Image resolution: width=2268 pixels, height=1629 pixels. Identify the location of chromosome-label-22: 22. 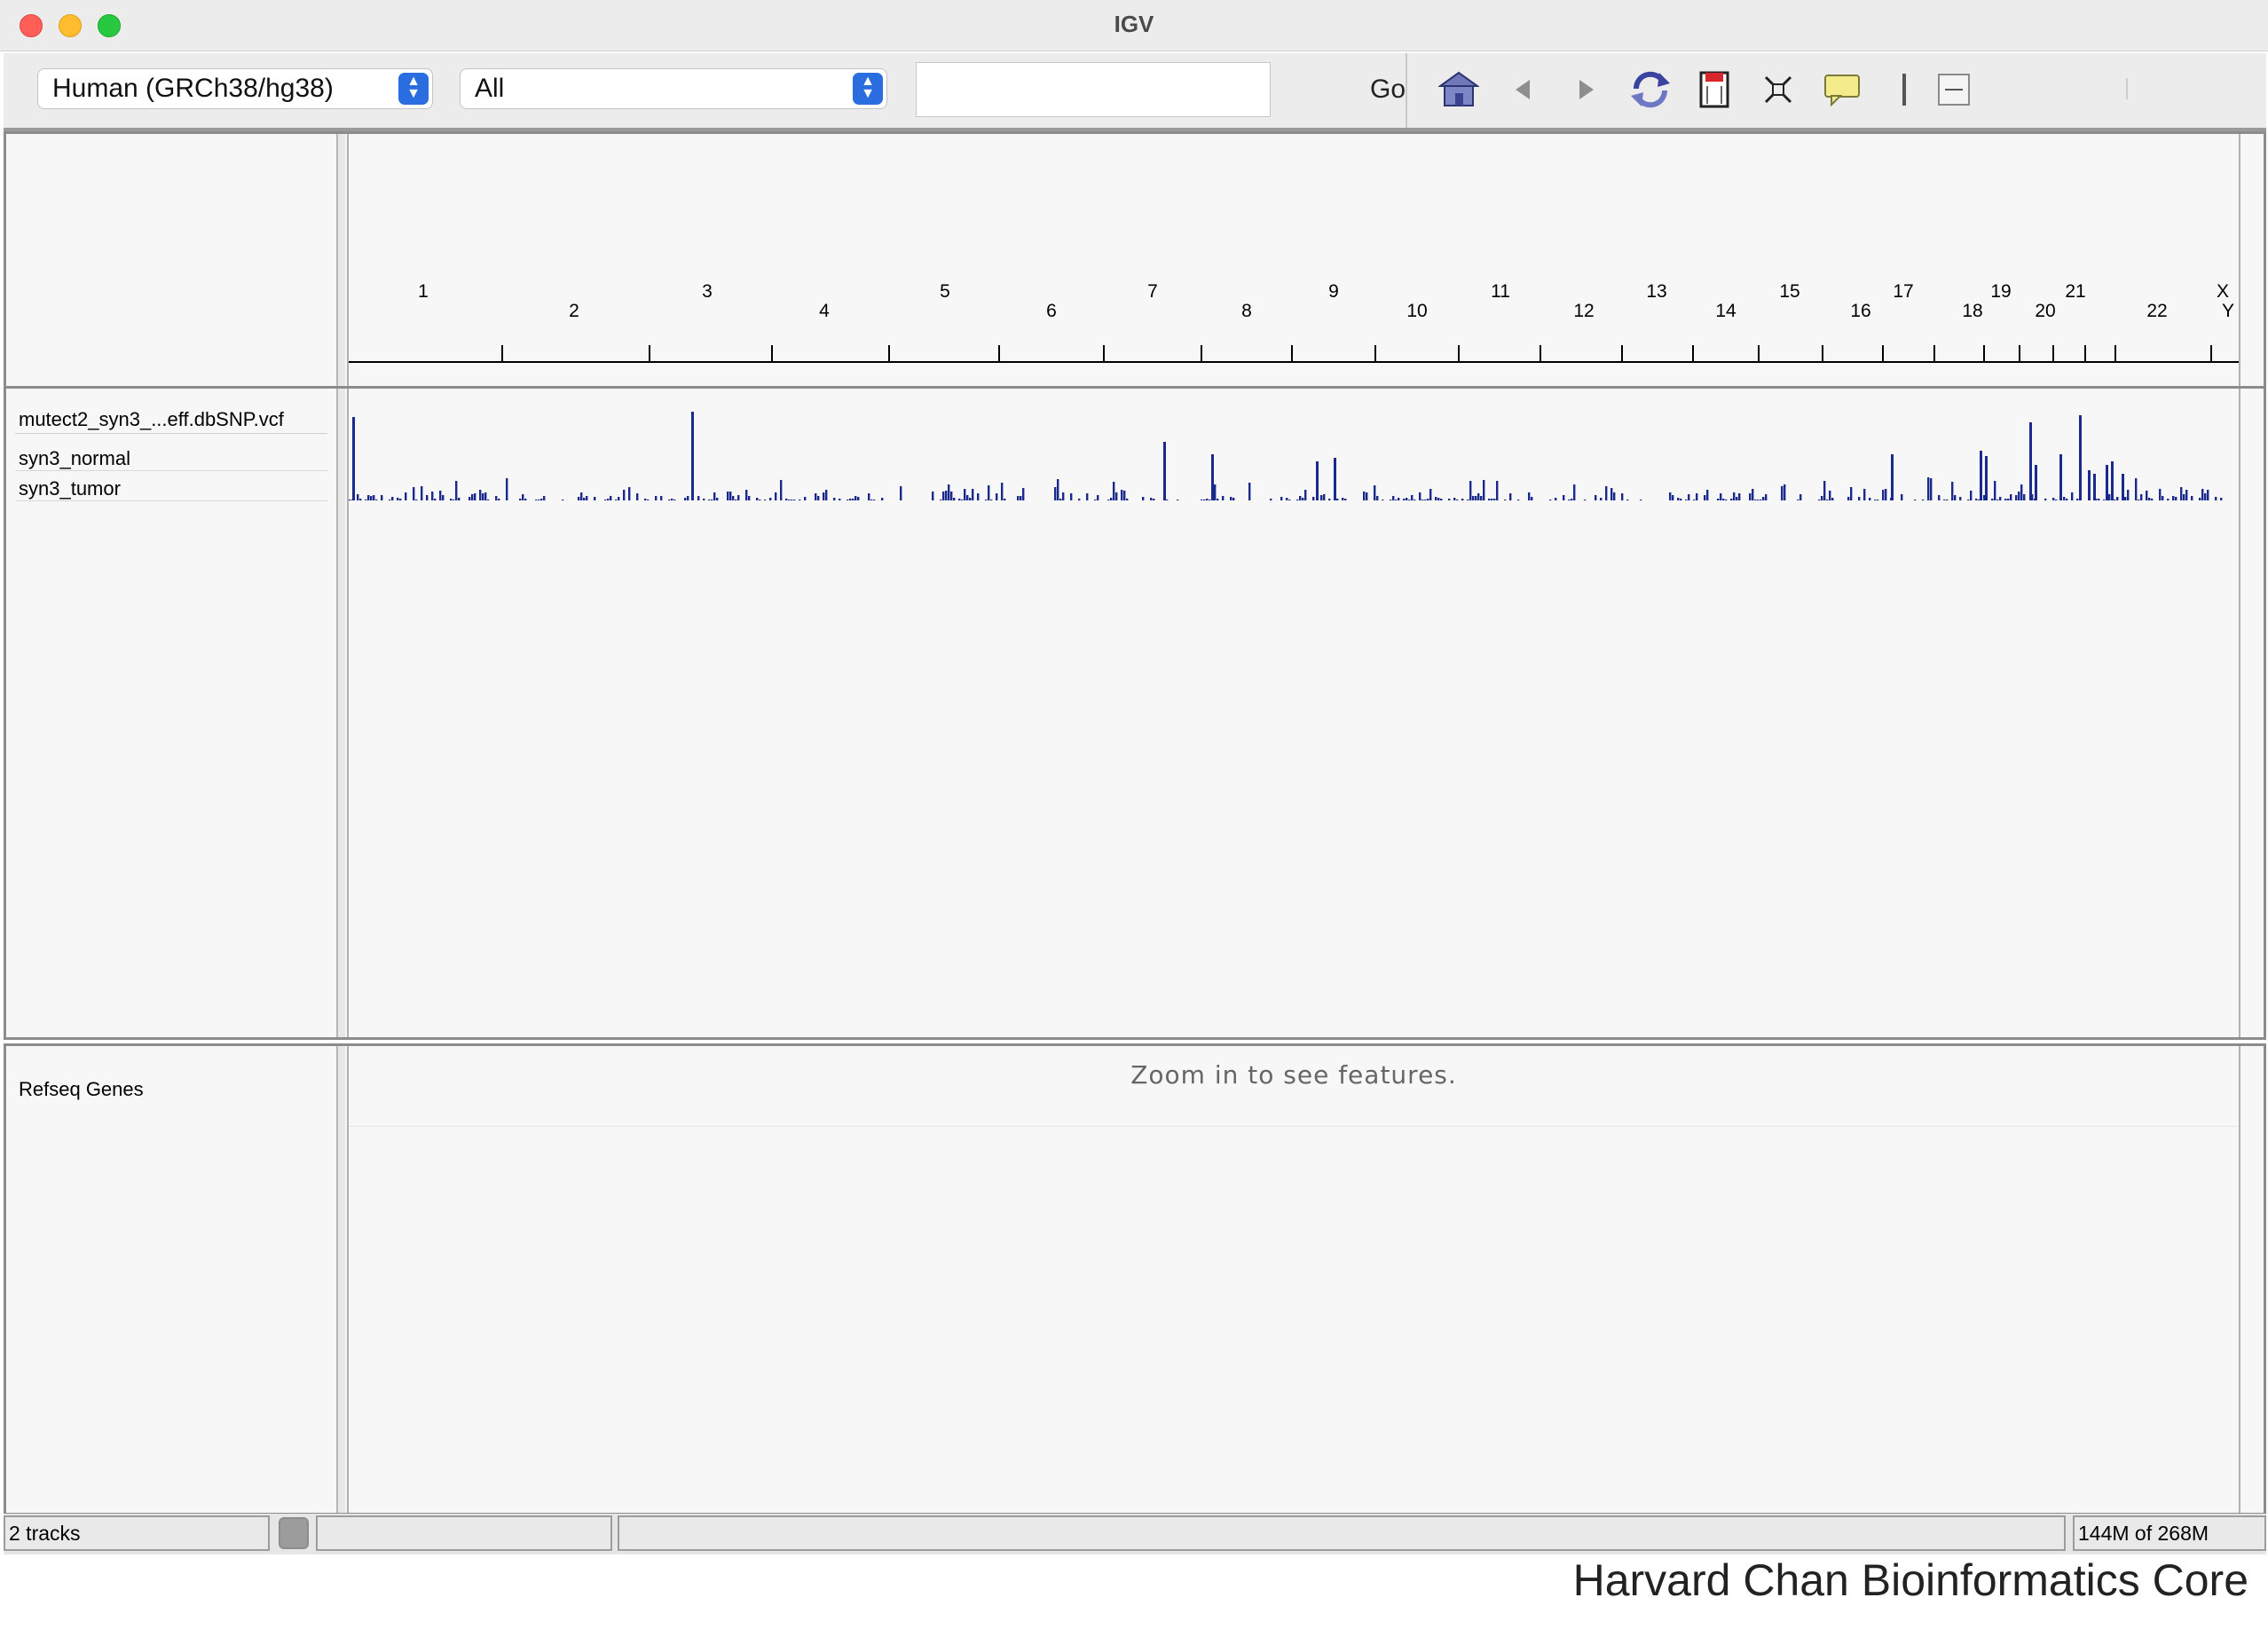
(2156, 311).